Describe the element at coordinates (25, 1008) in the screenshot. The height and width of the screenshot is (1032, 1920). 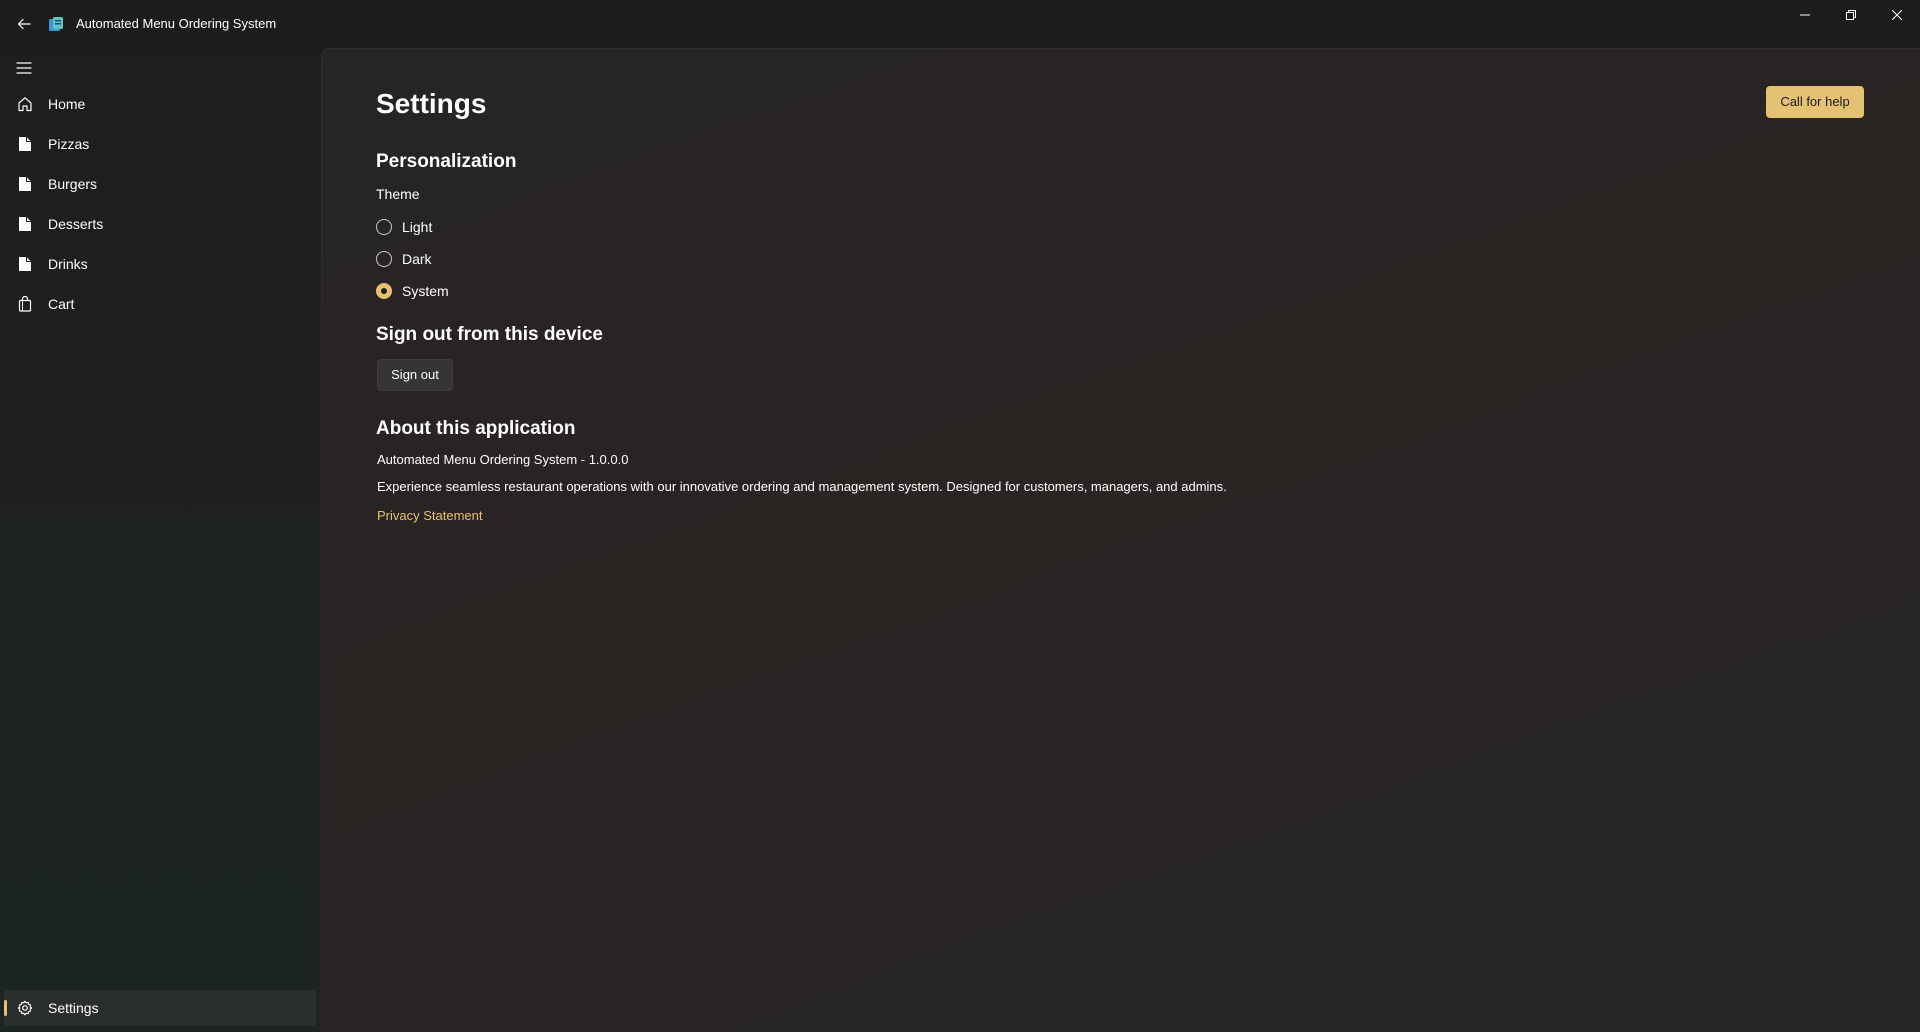
I see `gear-icon` at that location.